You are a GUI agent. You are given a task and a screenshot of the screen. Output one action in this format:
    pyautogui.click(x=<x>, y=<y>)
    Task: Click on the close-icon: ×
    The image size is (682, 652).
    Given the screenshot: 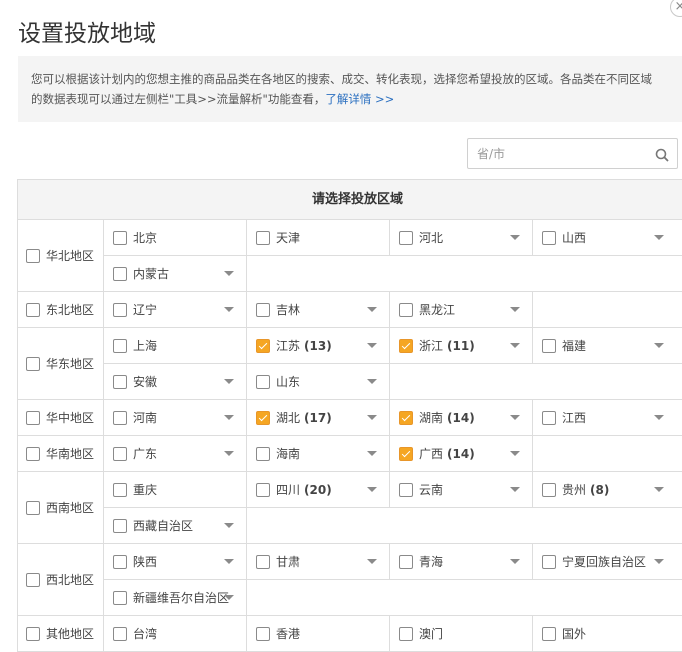 What is the action you would take?
    pyautogui.click(x=676, y=8)
    